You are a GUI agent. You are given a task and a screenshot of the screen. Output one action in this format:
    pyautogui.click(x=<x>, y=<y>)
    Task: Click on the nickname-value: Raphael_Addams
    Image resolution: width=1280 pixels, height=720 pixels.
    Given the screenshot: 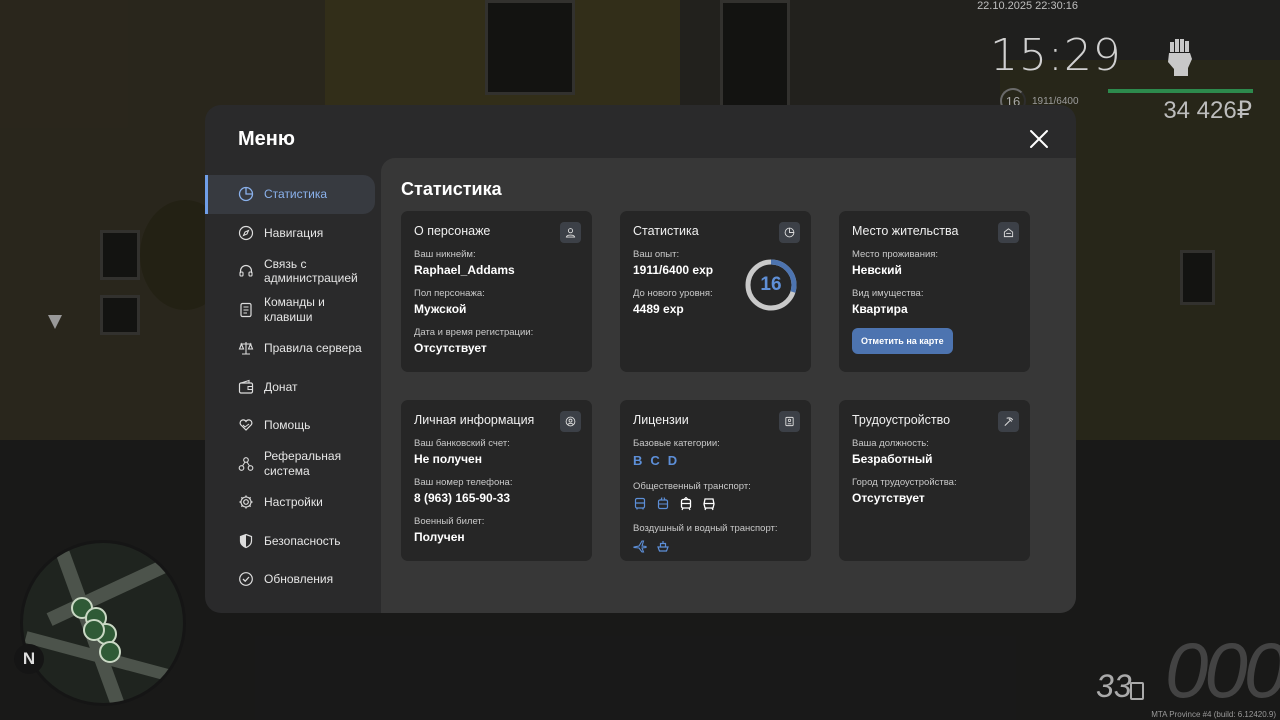 What is the action you would take?
    pyautogui.click(x=464, y=270)
    